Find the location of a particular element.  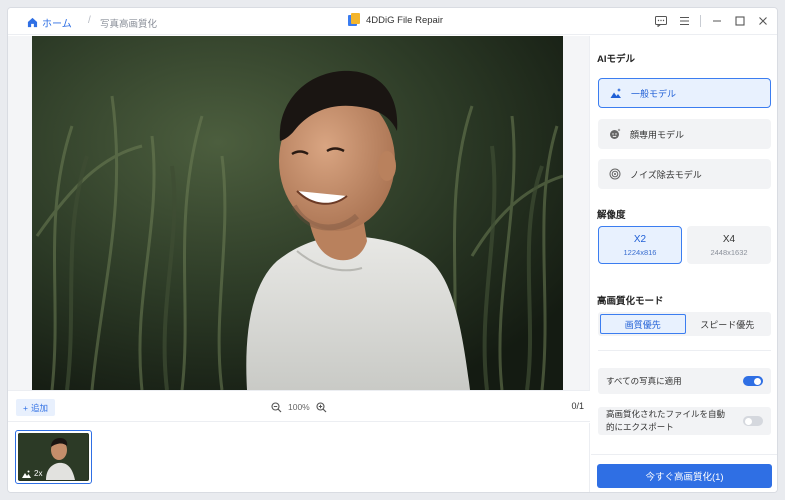

zoom-controls: 100% is located at coordinates (299, 407).